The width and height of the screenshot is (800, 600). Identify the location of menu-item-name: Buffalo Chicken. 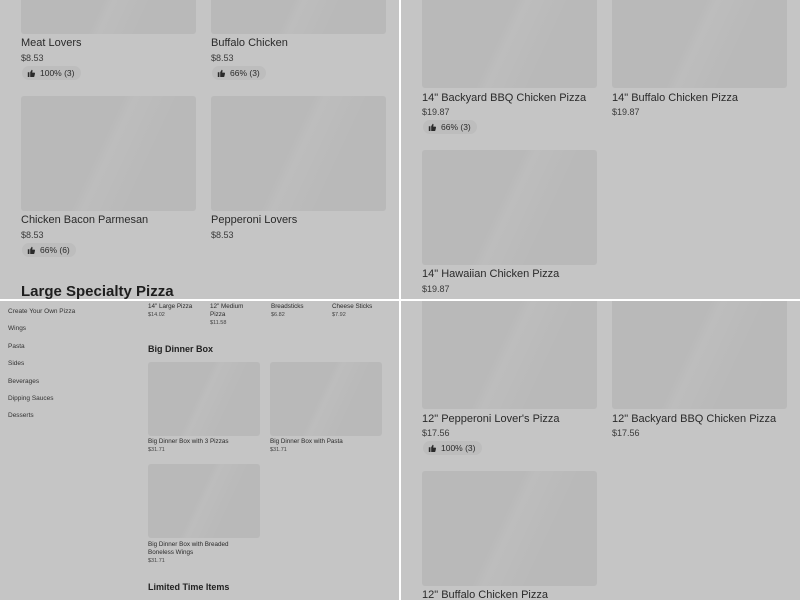
(249, 43).